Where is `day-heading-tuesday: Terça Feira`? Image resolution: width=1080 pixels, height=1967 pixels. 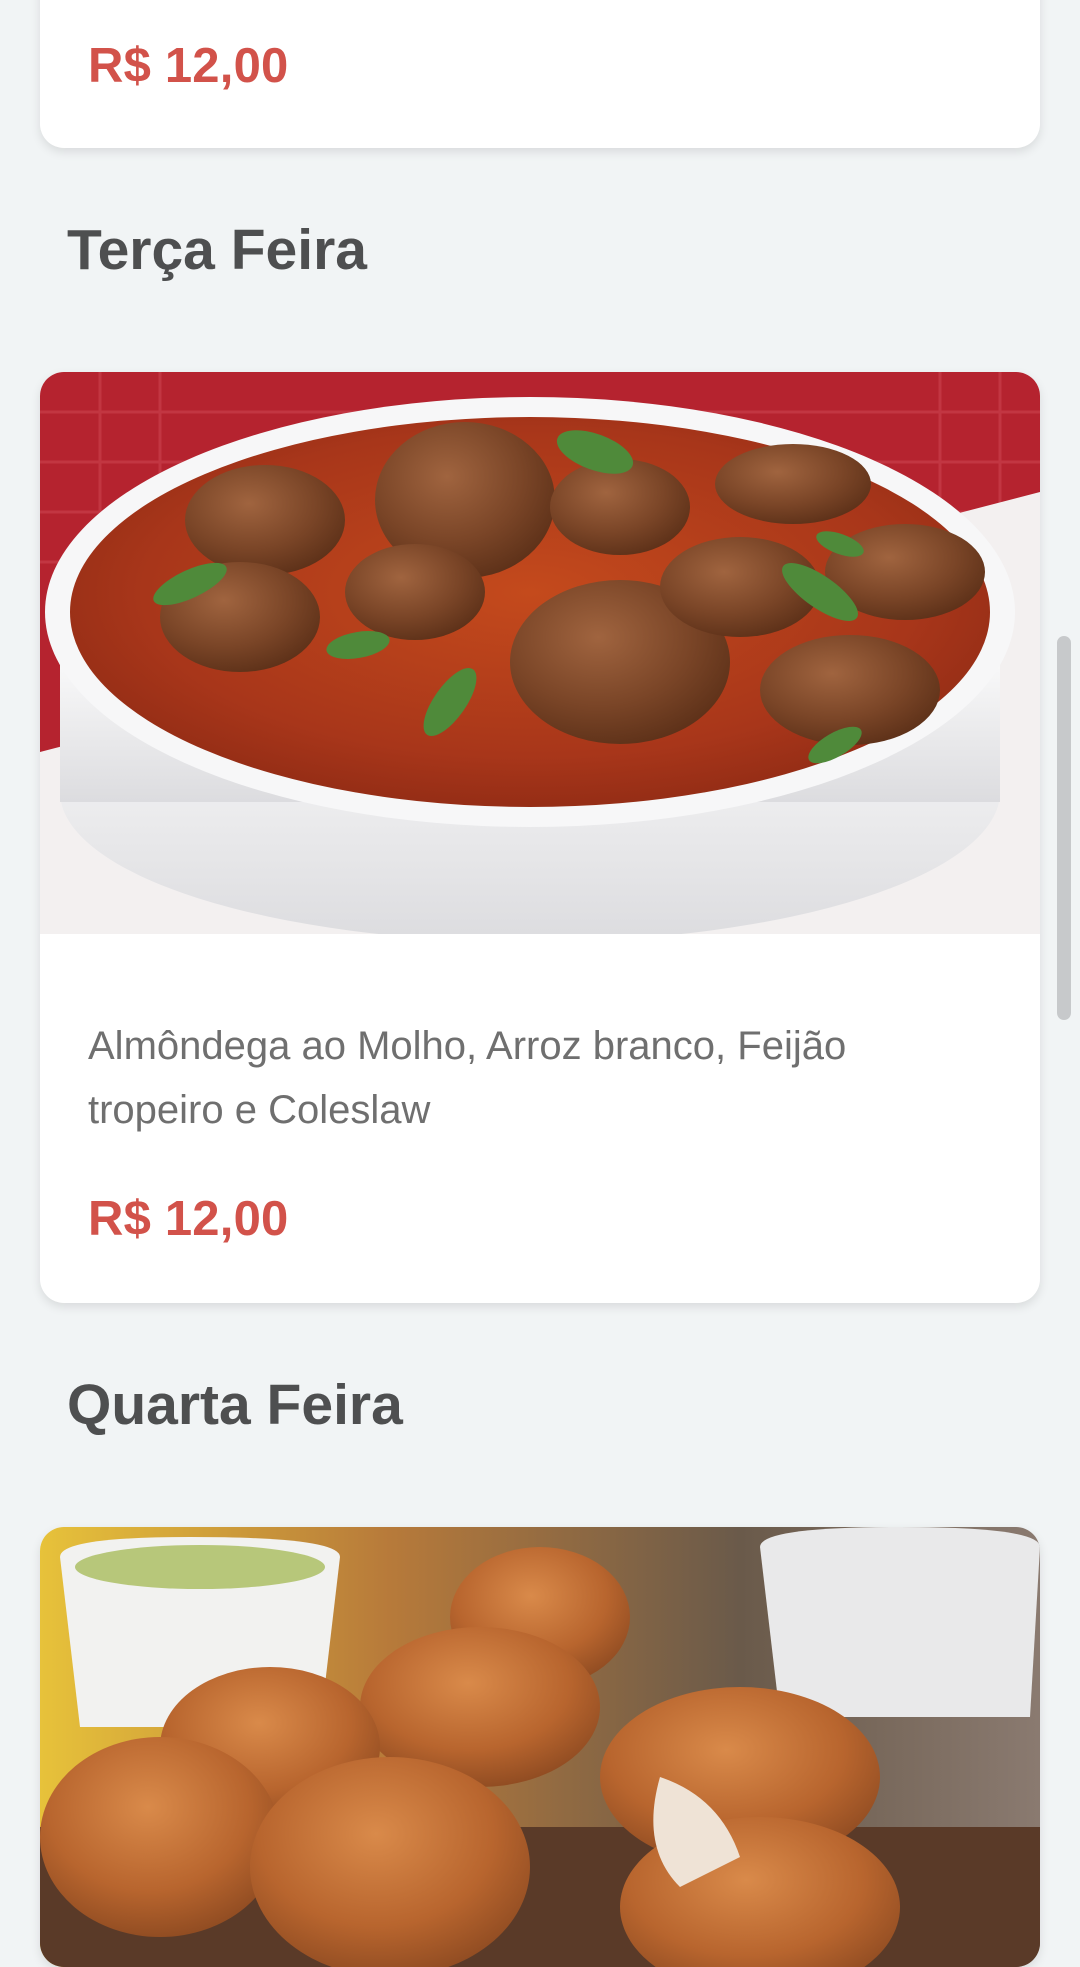
day-heading-tuesday: Terça Feira is located at coordinates (217, 250).